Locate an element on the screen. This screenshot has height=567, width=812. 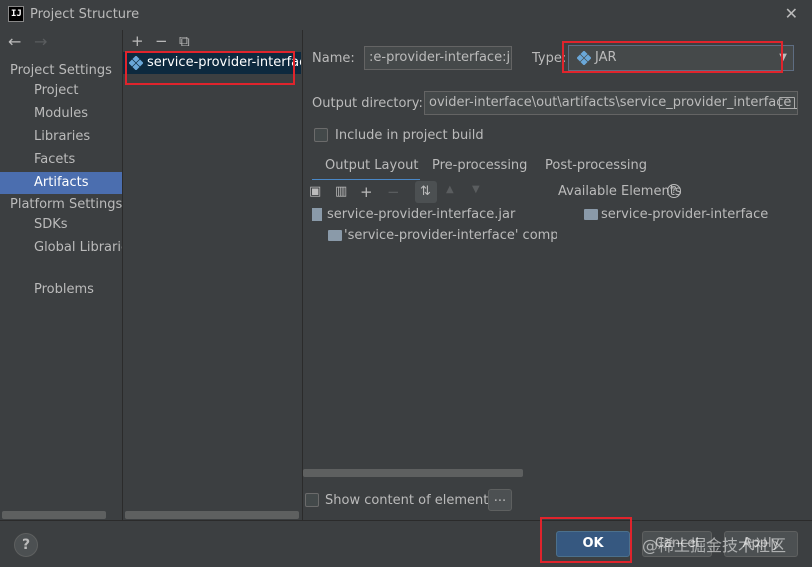
title-bar: IJ Project Structure ✕ is located at coordinates (406, 15).